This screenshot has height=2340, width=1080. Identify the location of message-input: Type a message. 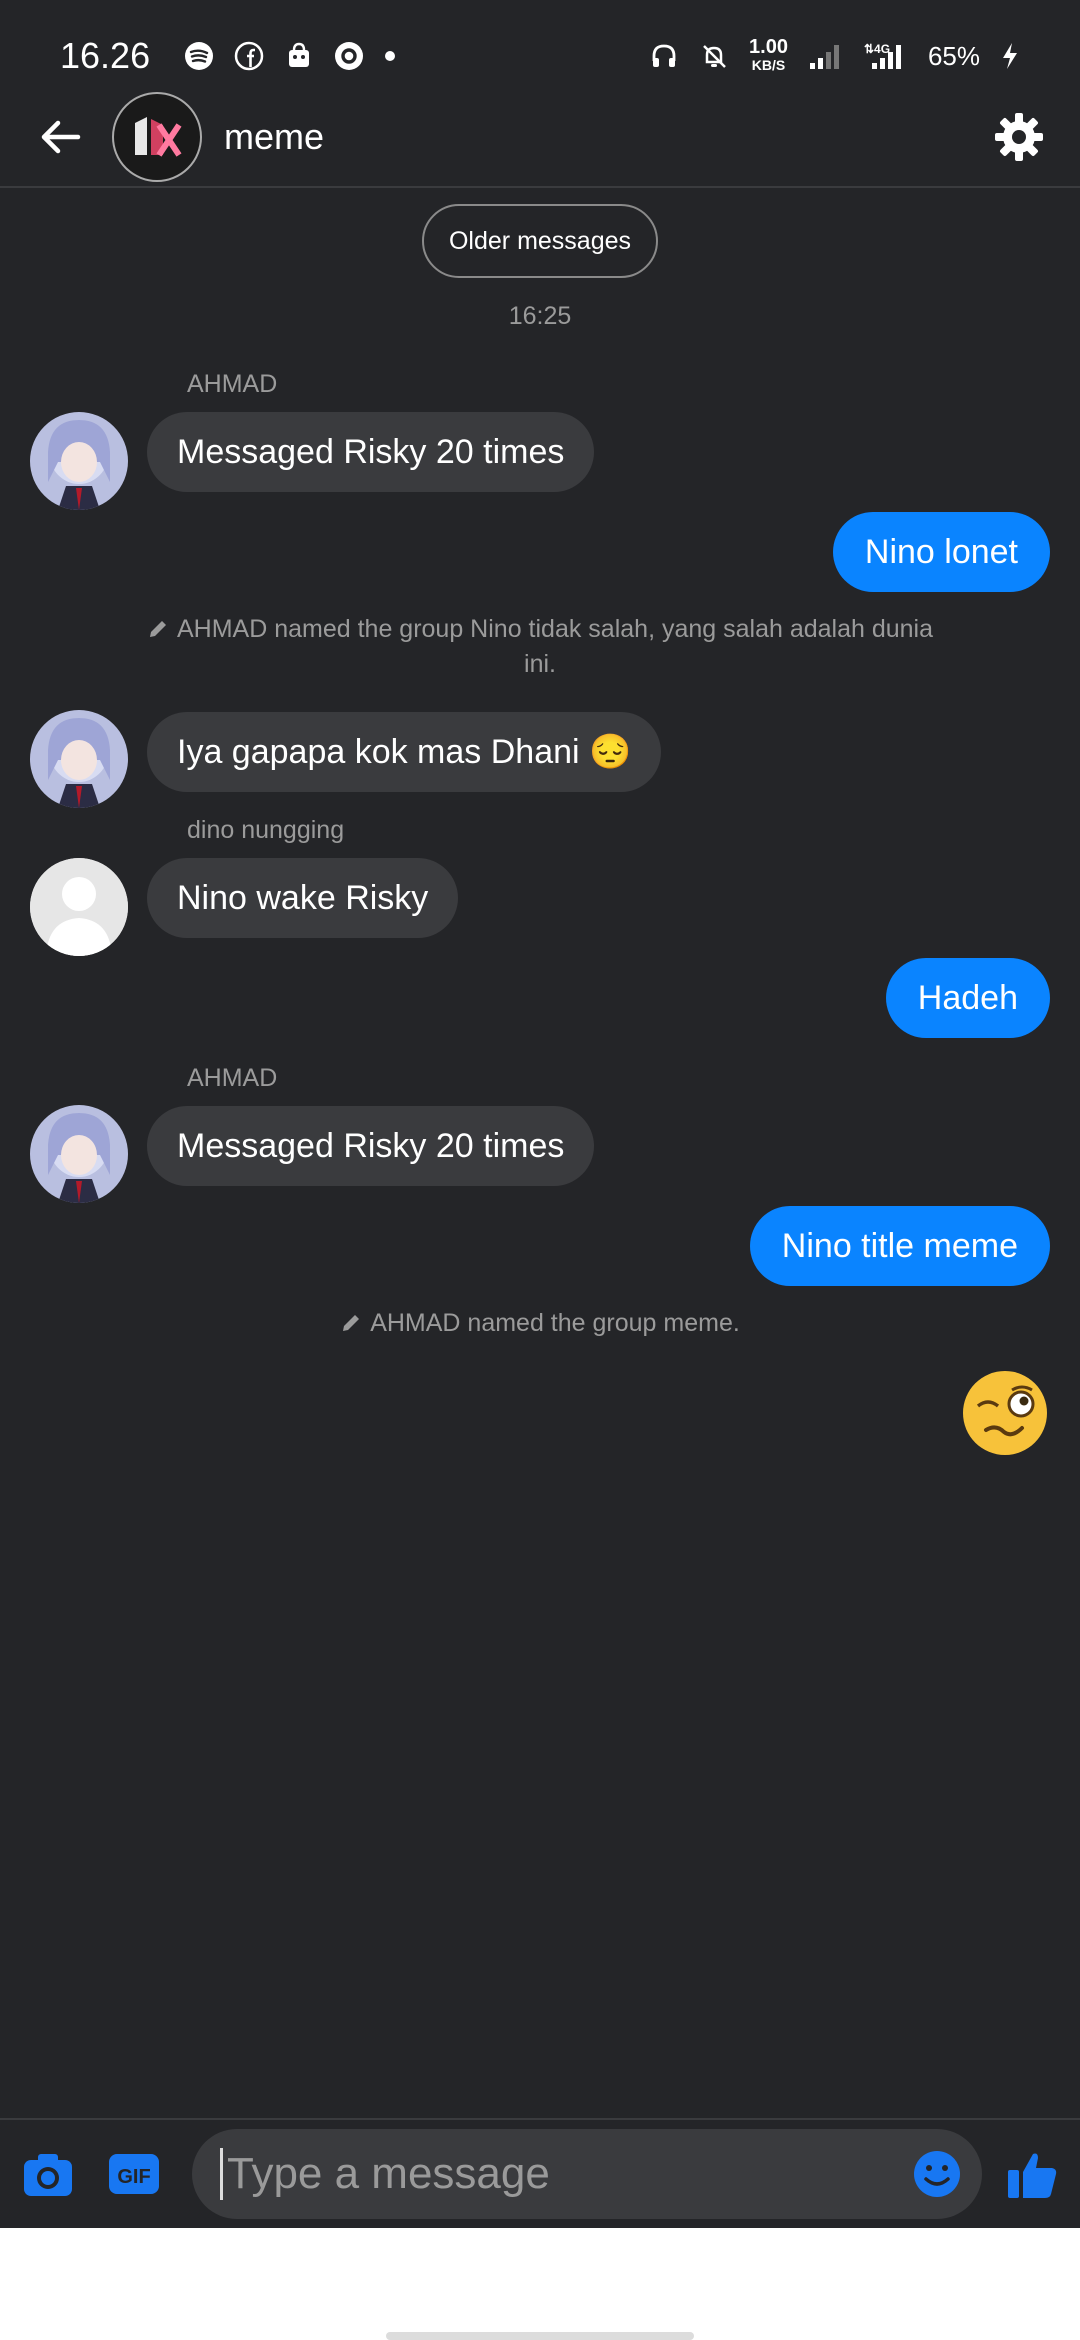
(587, 2174).